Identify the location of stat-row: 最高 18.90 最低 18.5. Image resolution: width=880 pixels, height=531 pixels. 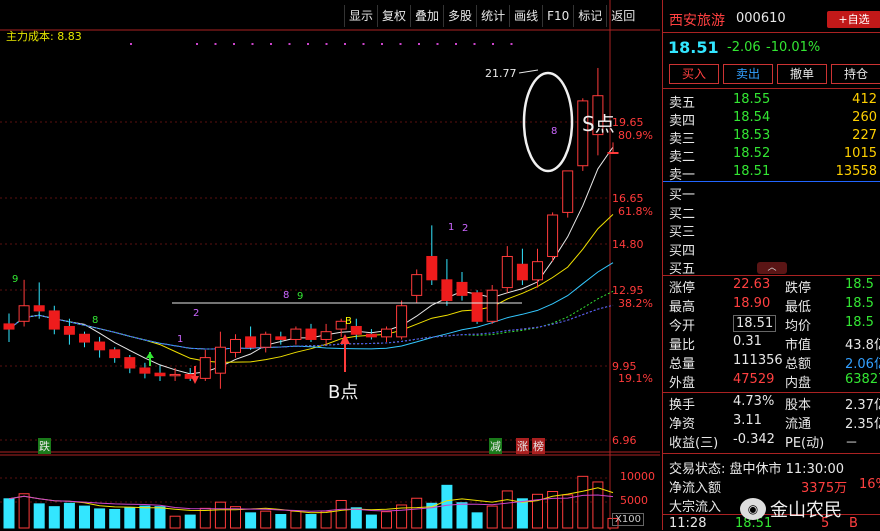
(771, 305).